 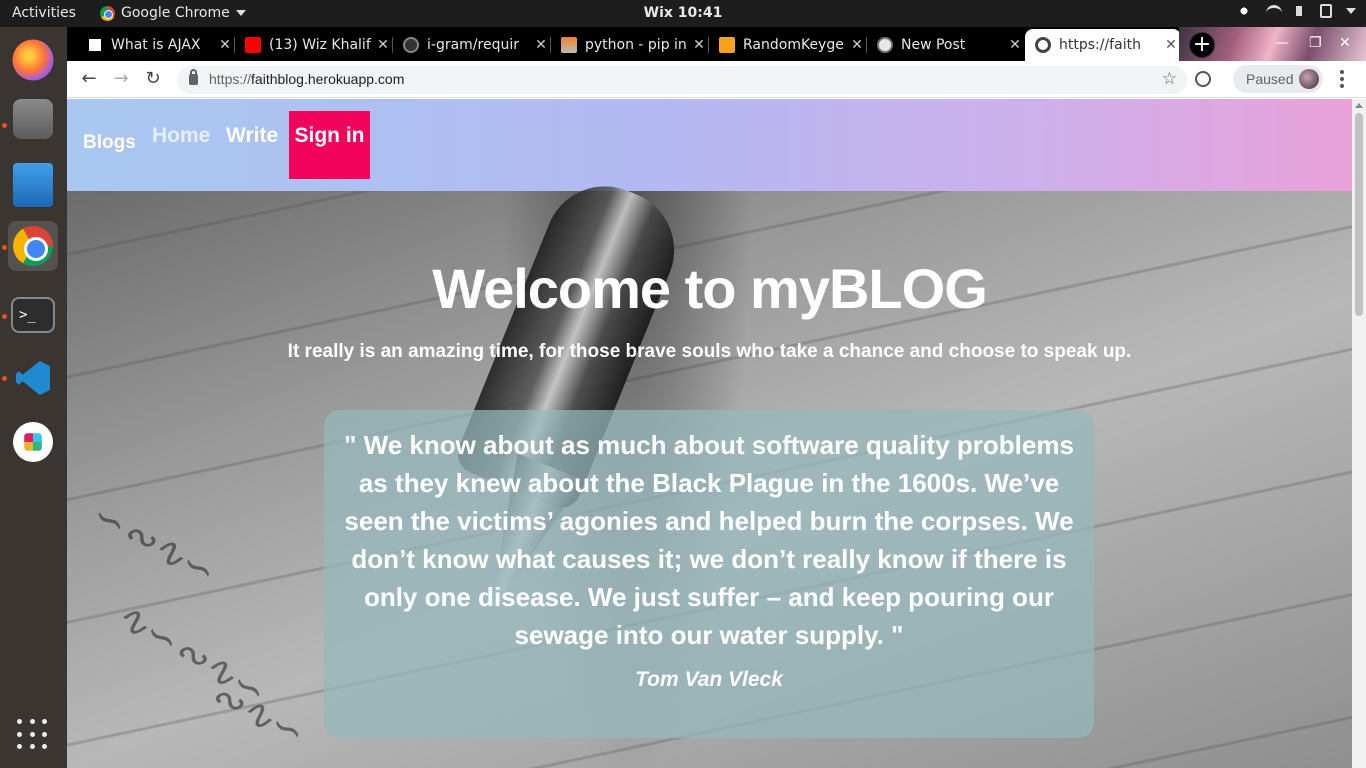 I want to click on tab-github: i-gram/requir ✕, so click(x=472, y=45).